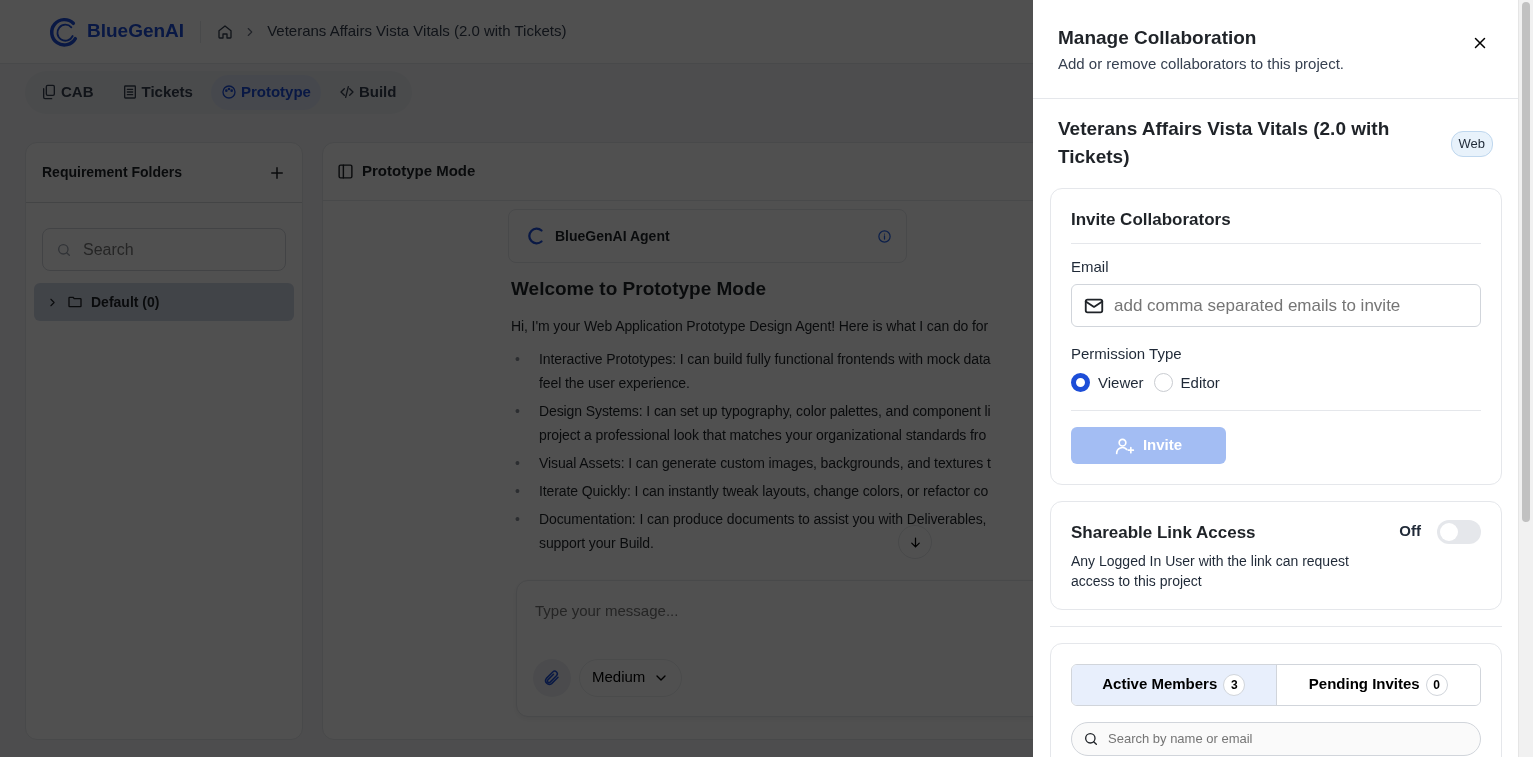 This screenshot has height=757, width=1533. What do you see at coordinates (1410, 531) in the screenshot?
I see `toggle-state: Off` at bounding box center [1410, 531].